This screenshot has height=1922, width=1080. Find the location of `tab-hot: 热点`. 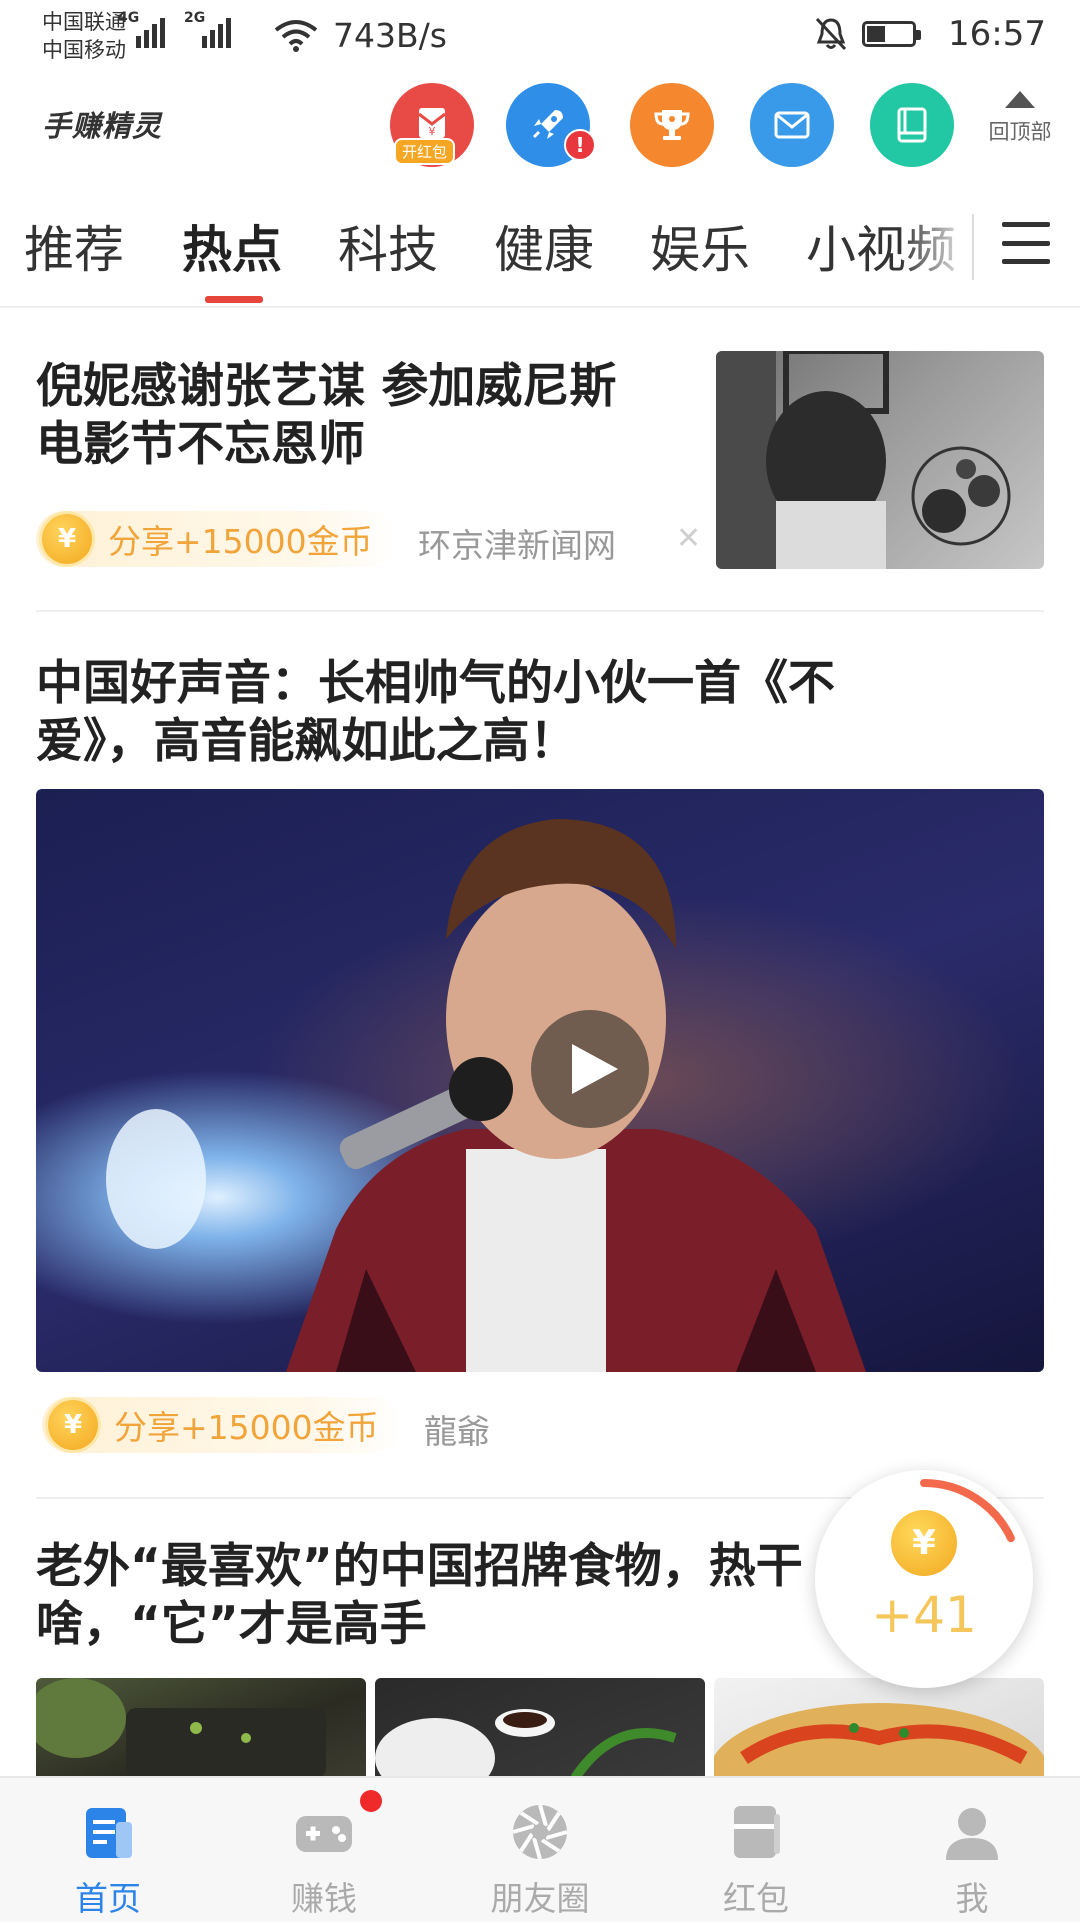

tab-hot: 热点 is located at coordinates (232, 246).